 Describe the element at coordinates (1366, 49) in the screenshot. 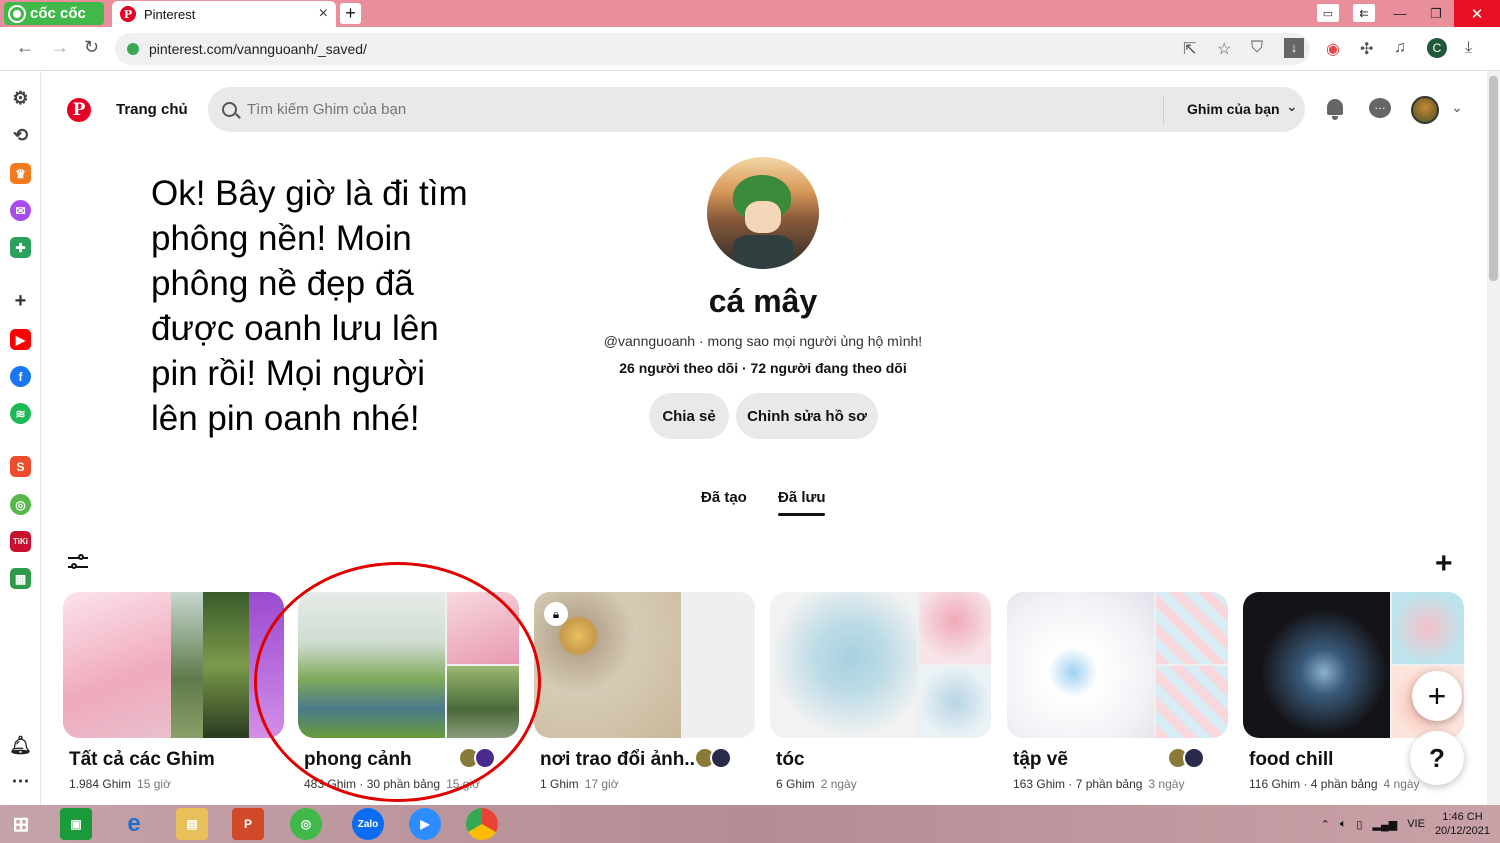

I see `extensions-puzzle-icon: ✣` at that location.